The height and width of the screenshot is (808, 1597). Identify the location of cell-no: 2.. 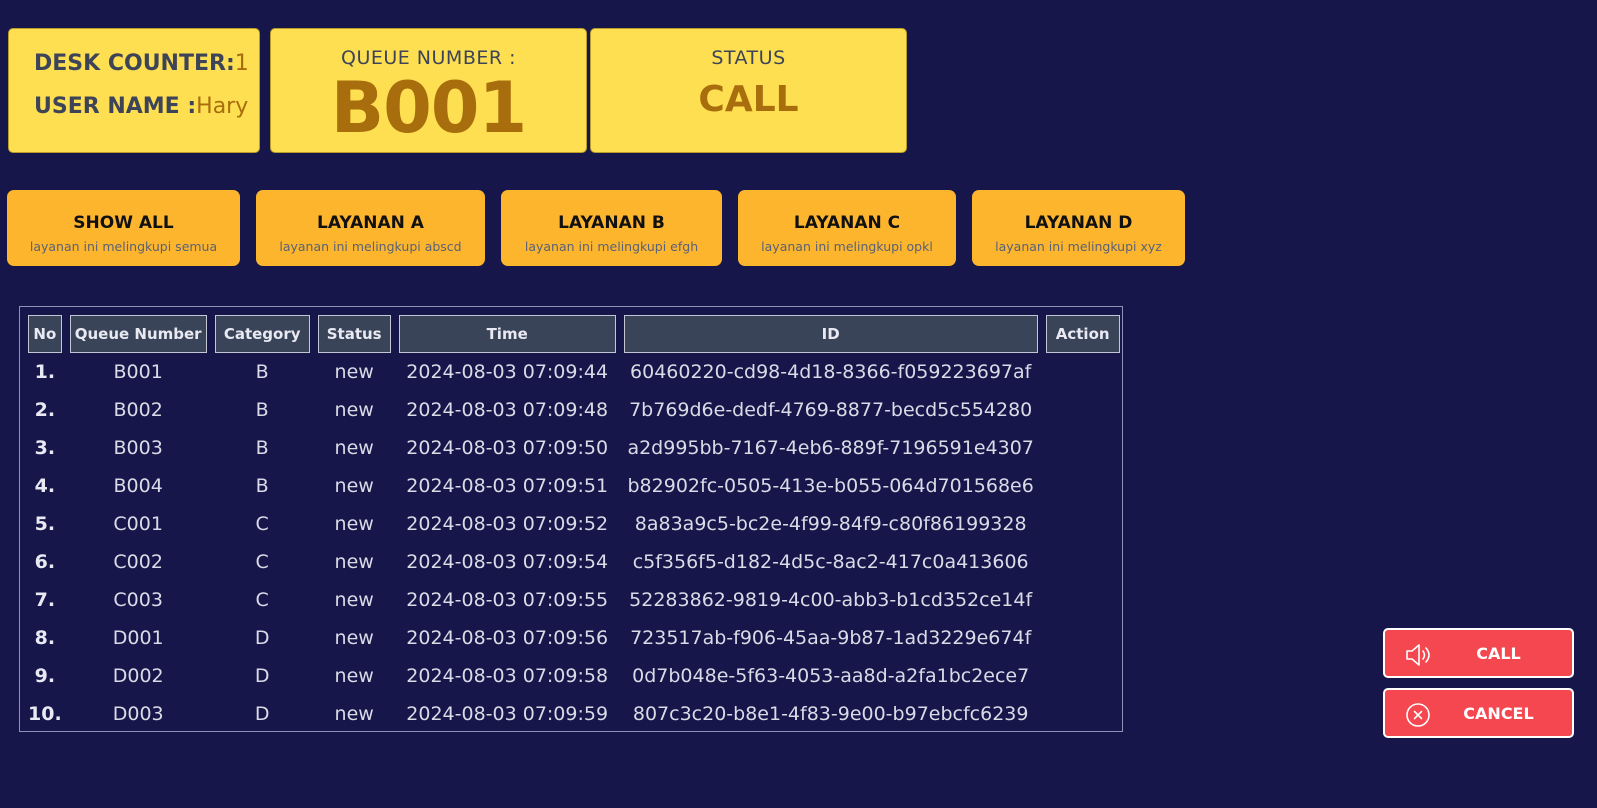
(45, 410).